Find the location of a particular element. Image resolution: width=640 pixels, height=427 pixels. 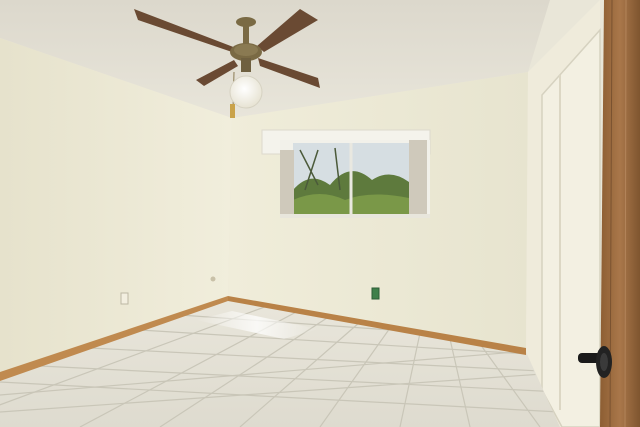

wall-outlet-left is located at coordinates (124, 298).